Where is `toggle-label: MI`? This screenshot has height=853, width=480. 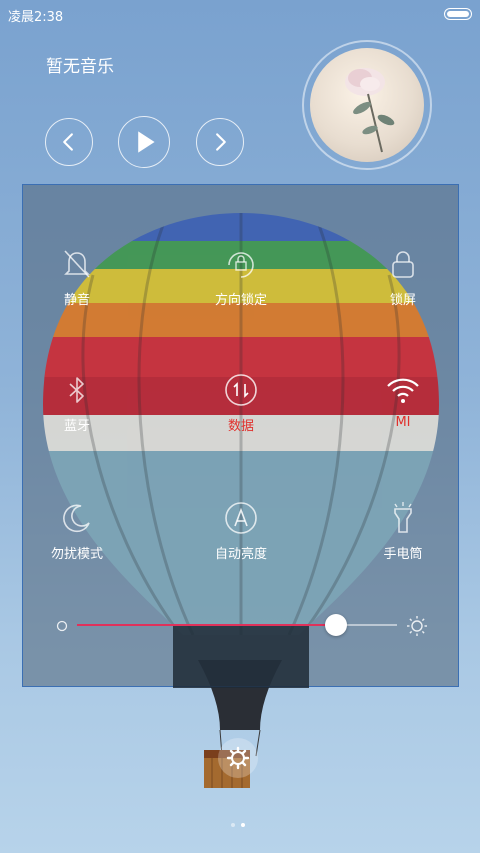
toggle-label: MI is located at coordinates (403, 422).